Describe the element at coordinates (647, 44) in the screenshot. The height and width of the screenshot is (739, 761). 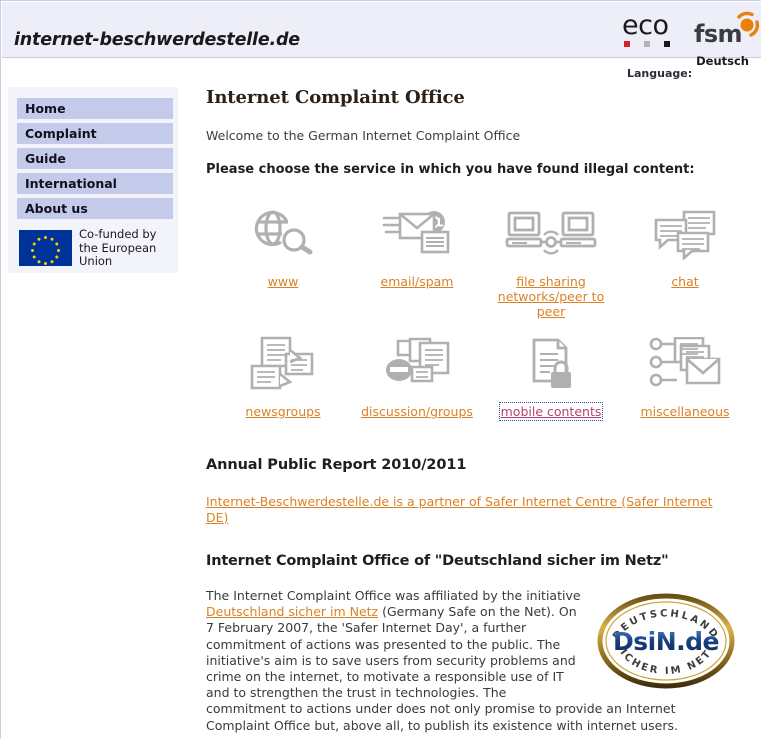
I see `eco-logo-dot-gray` at that location.